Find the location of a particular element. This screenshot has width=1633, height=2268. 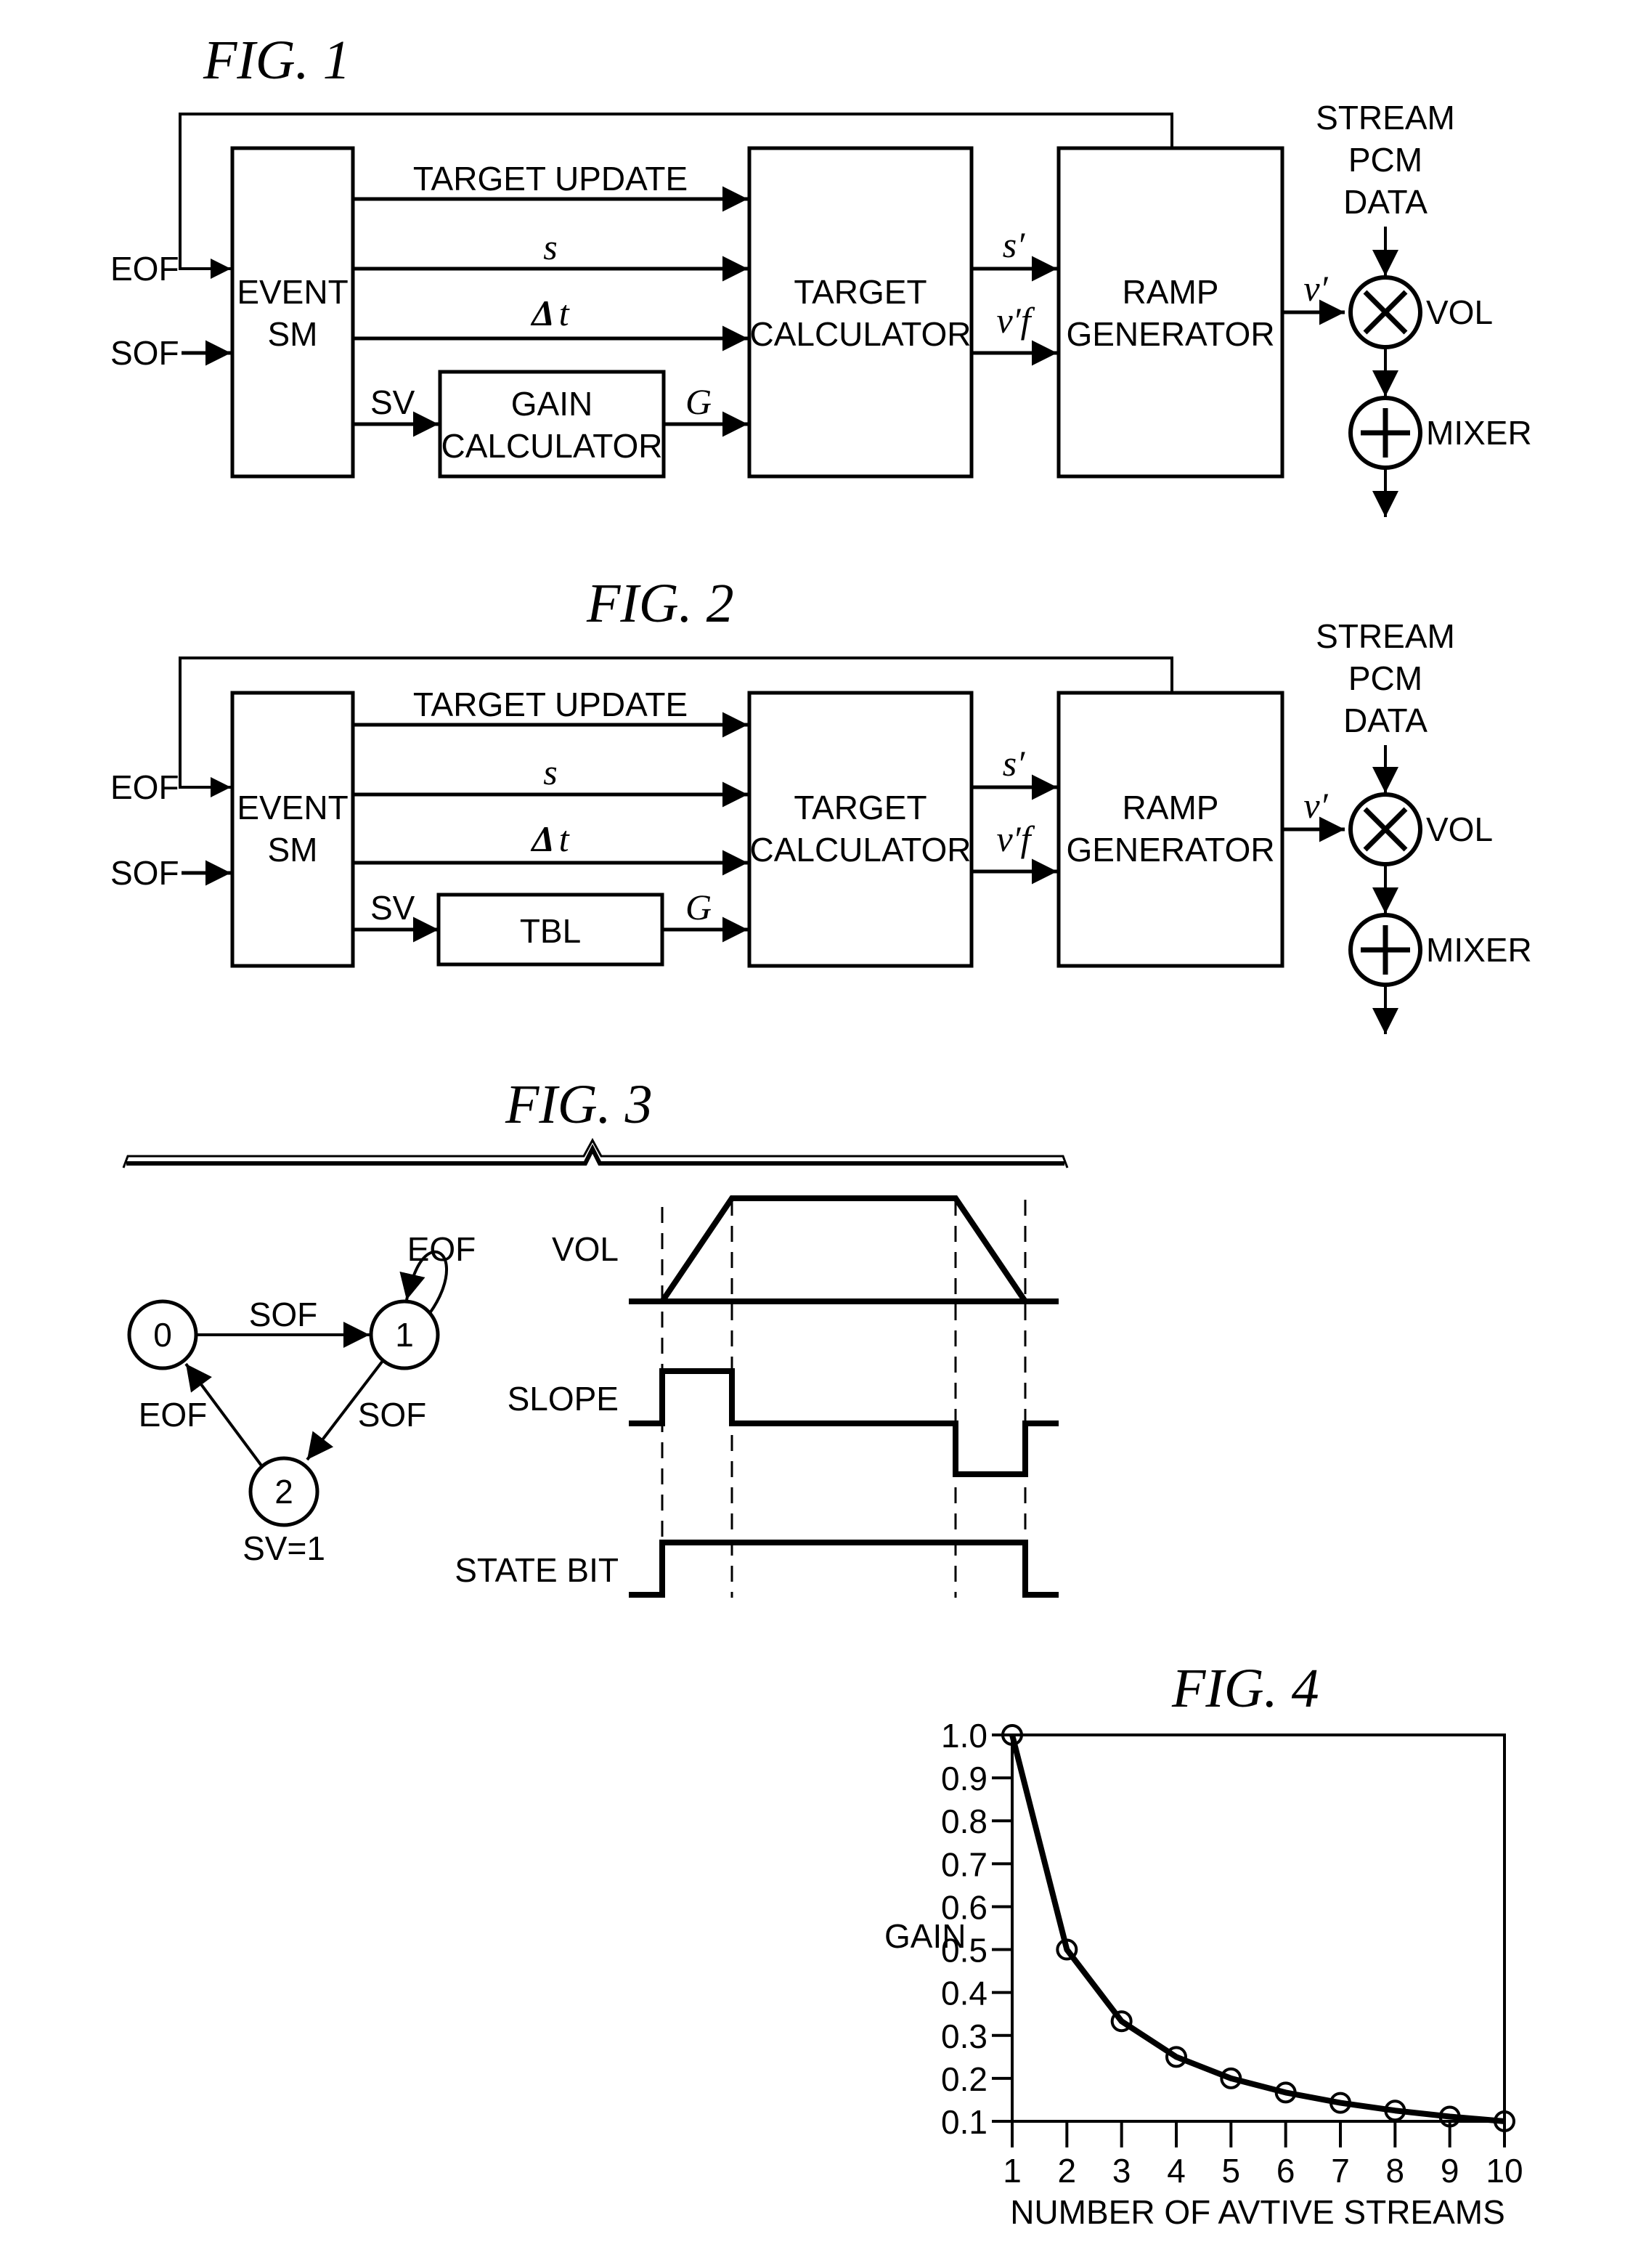

fig1-target-line1: TARGET is located at coordinates (860, 292).